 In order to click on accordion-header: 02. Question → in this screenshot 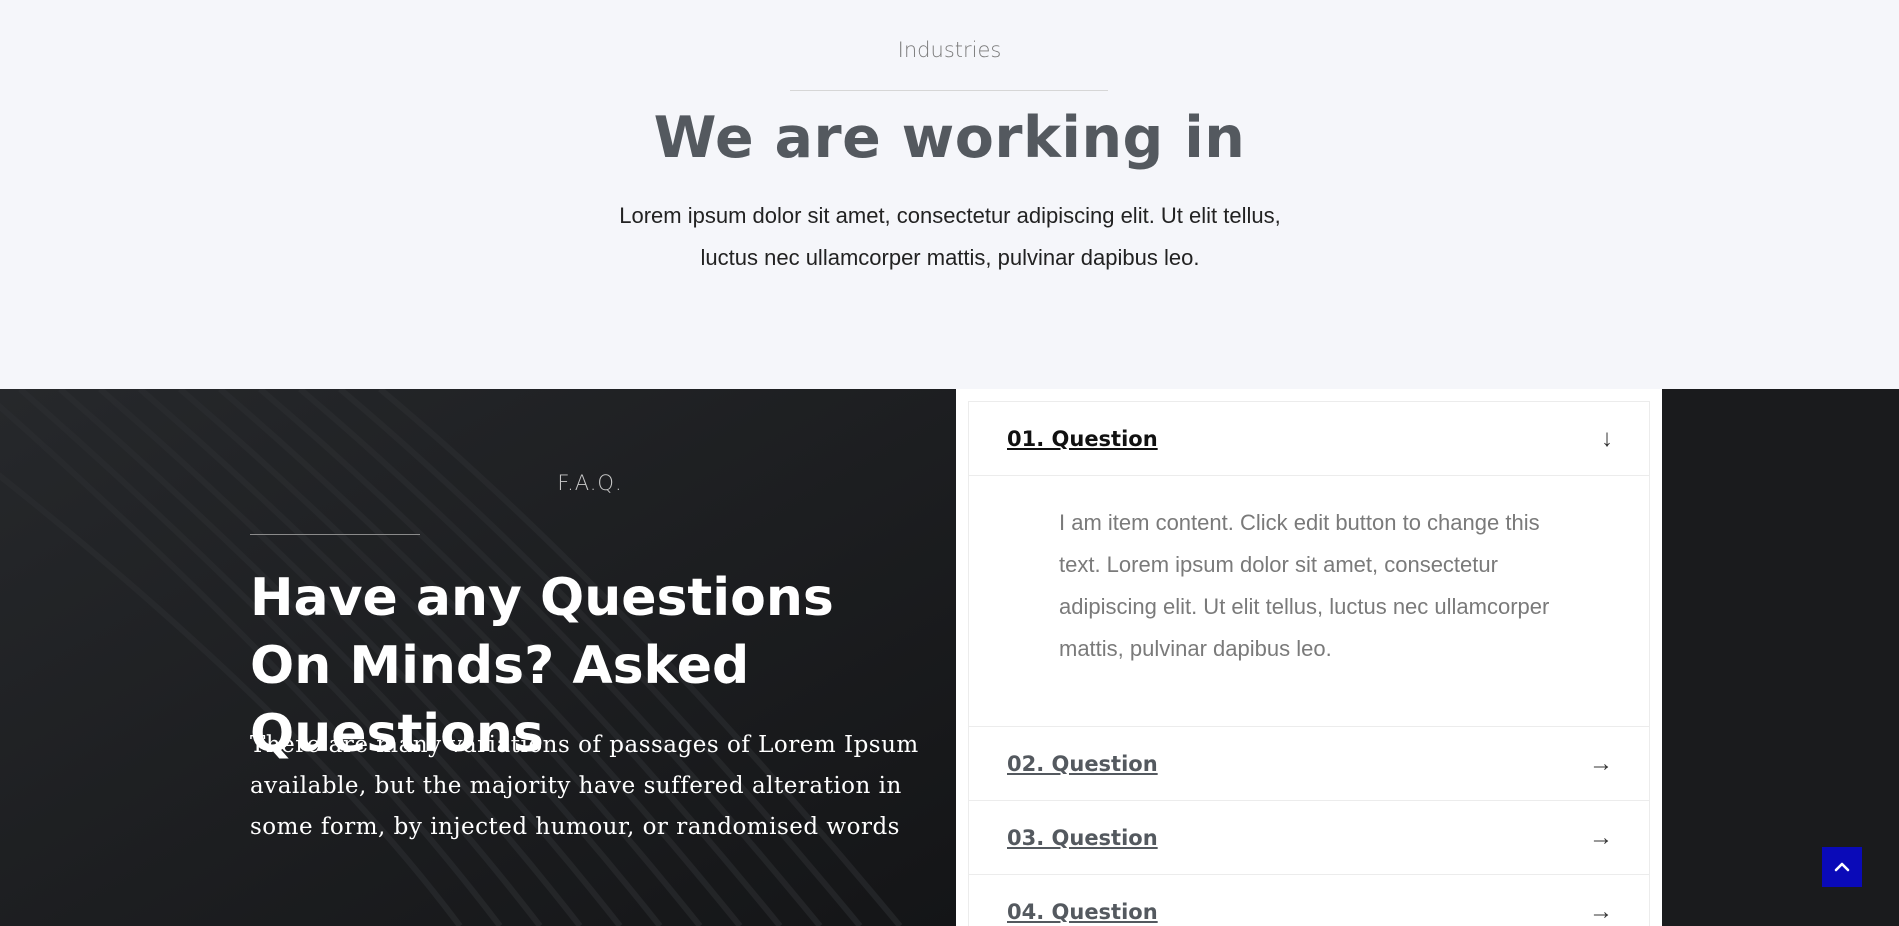, I will do `click(1309, 763)`.